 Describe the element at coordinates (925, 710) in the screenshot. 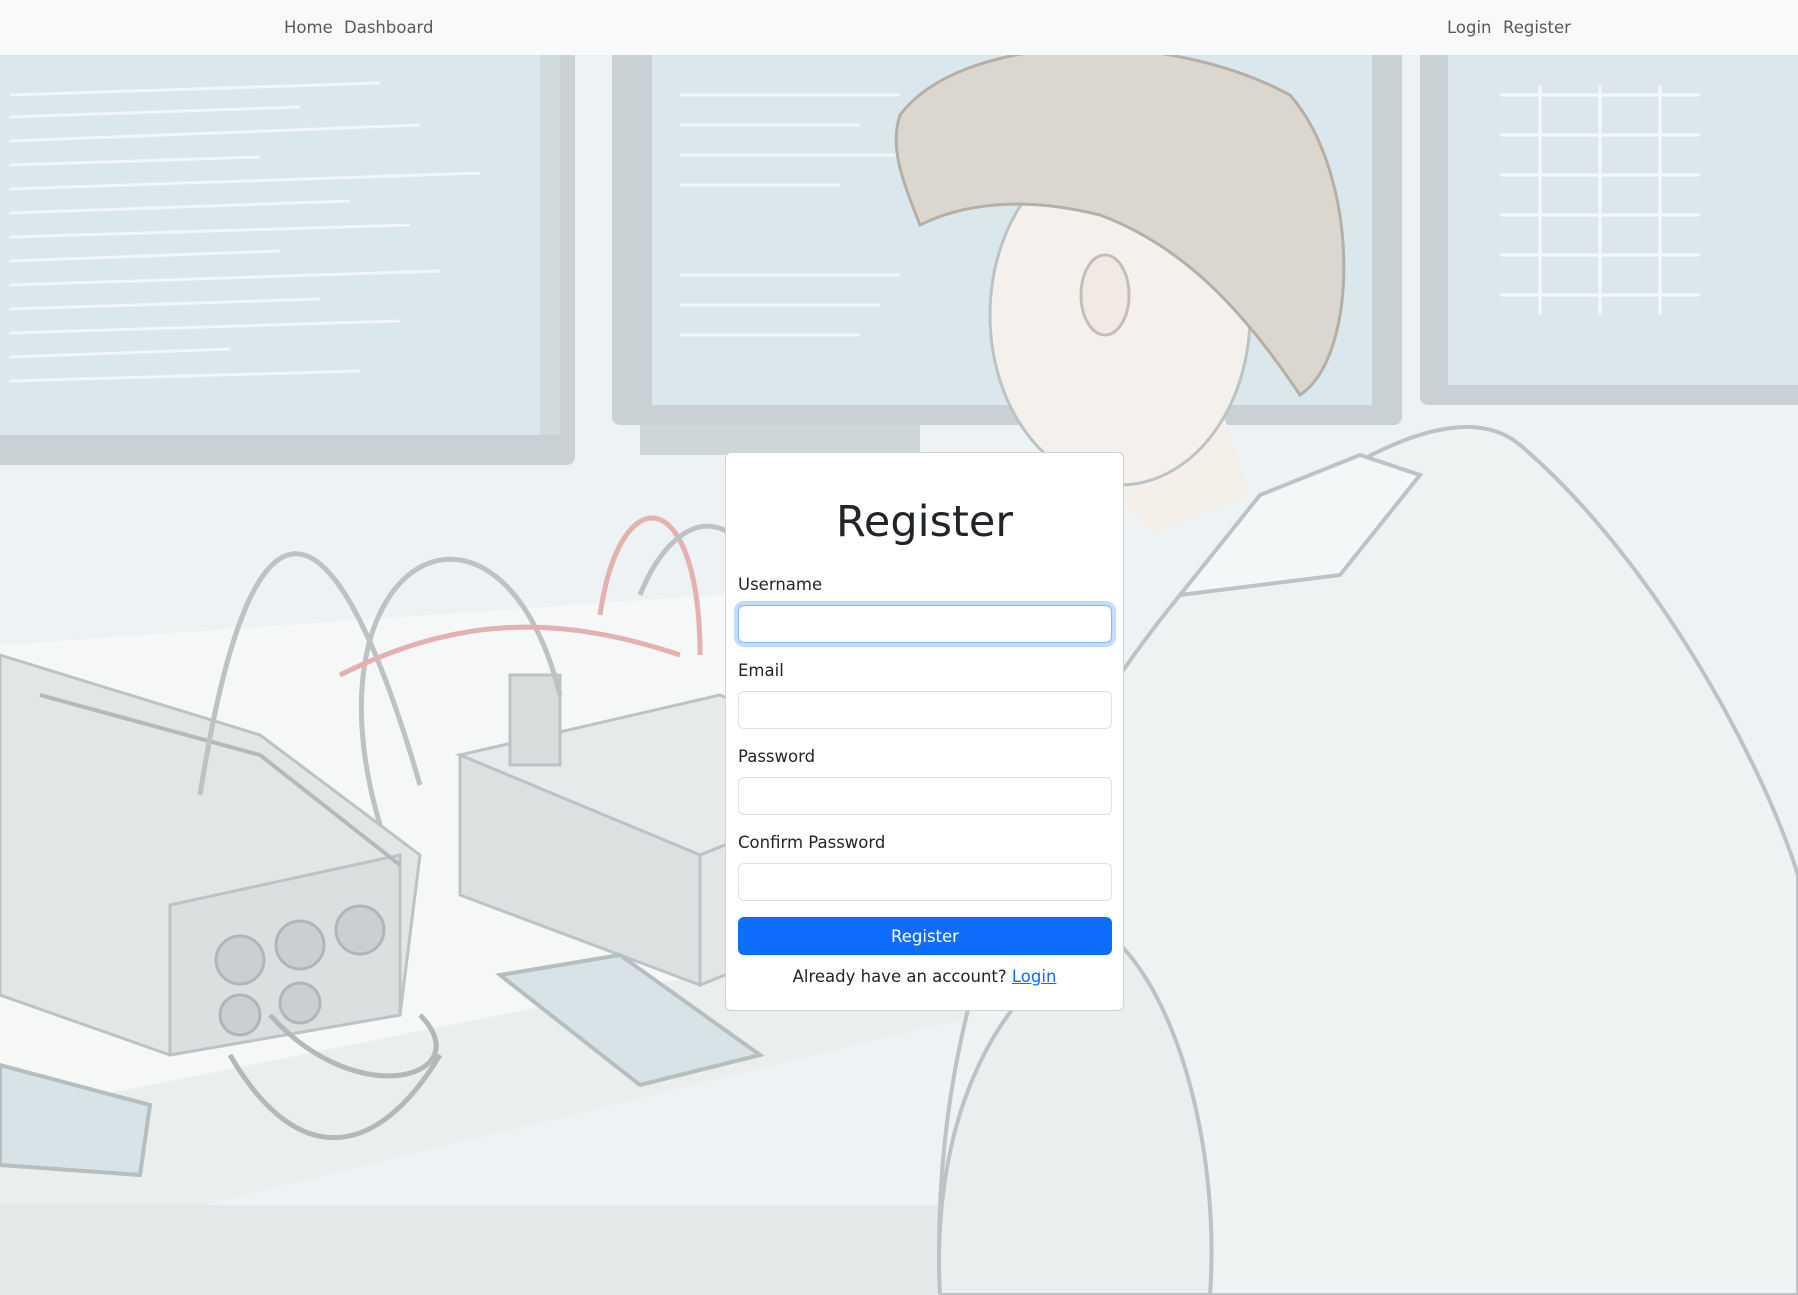

I see `email-field` at that location.